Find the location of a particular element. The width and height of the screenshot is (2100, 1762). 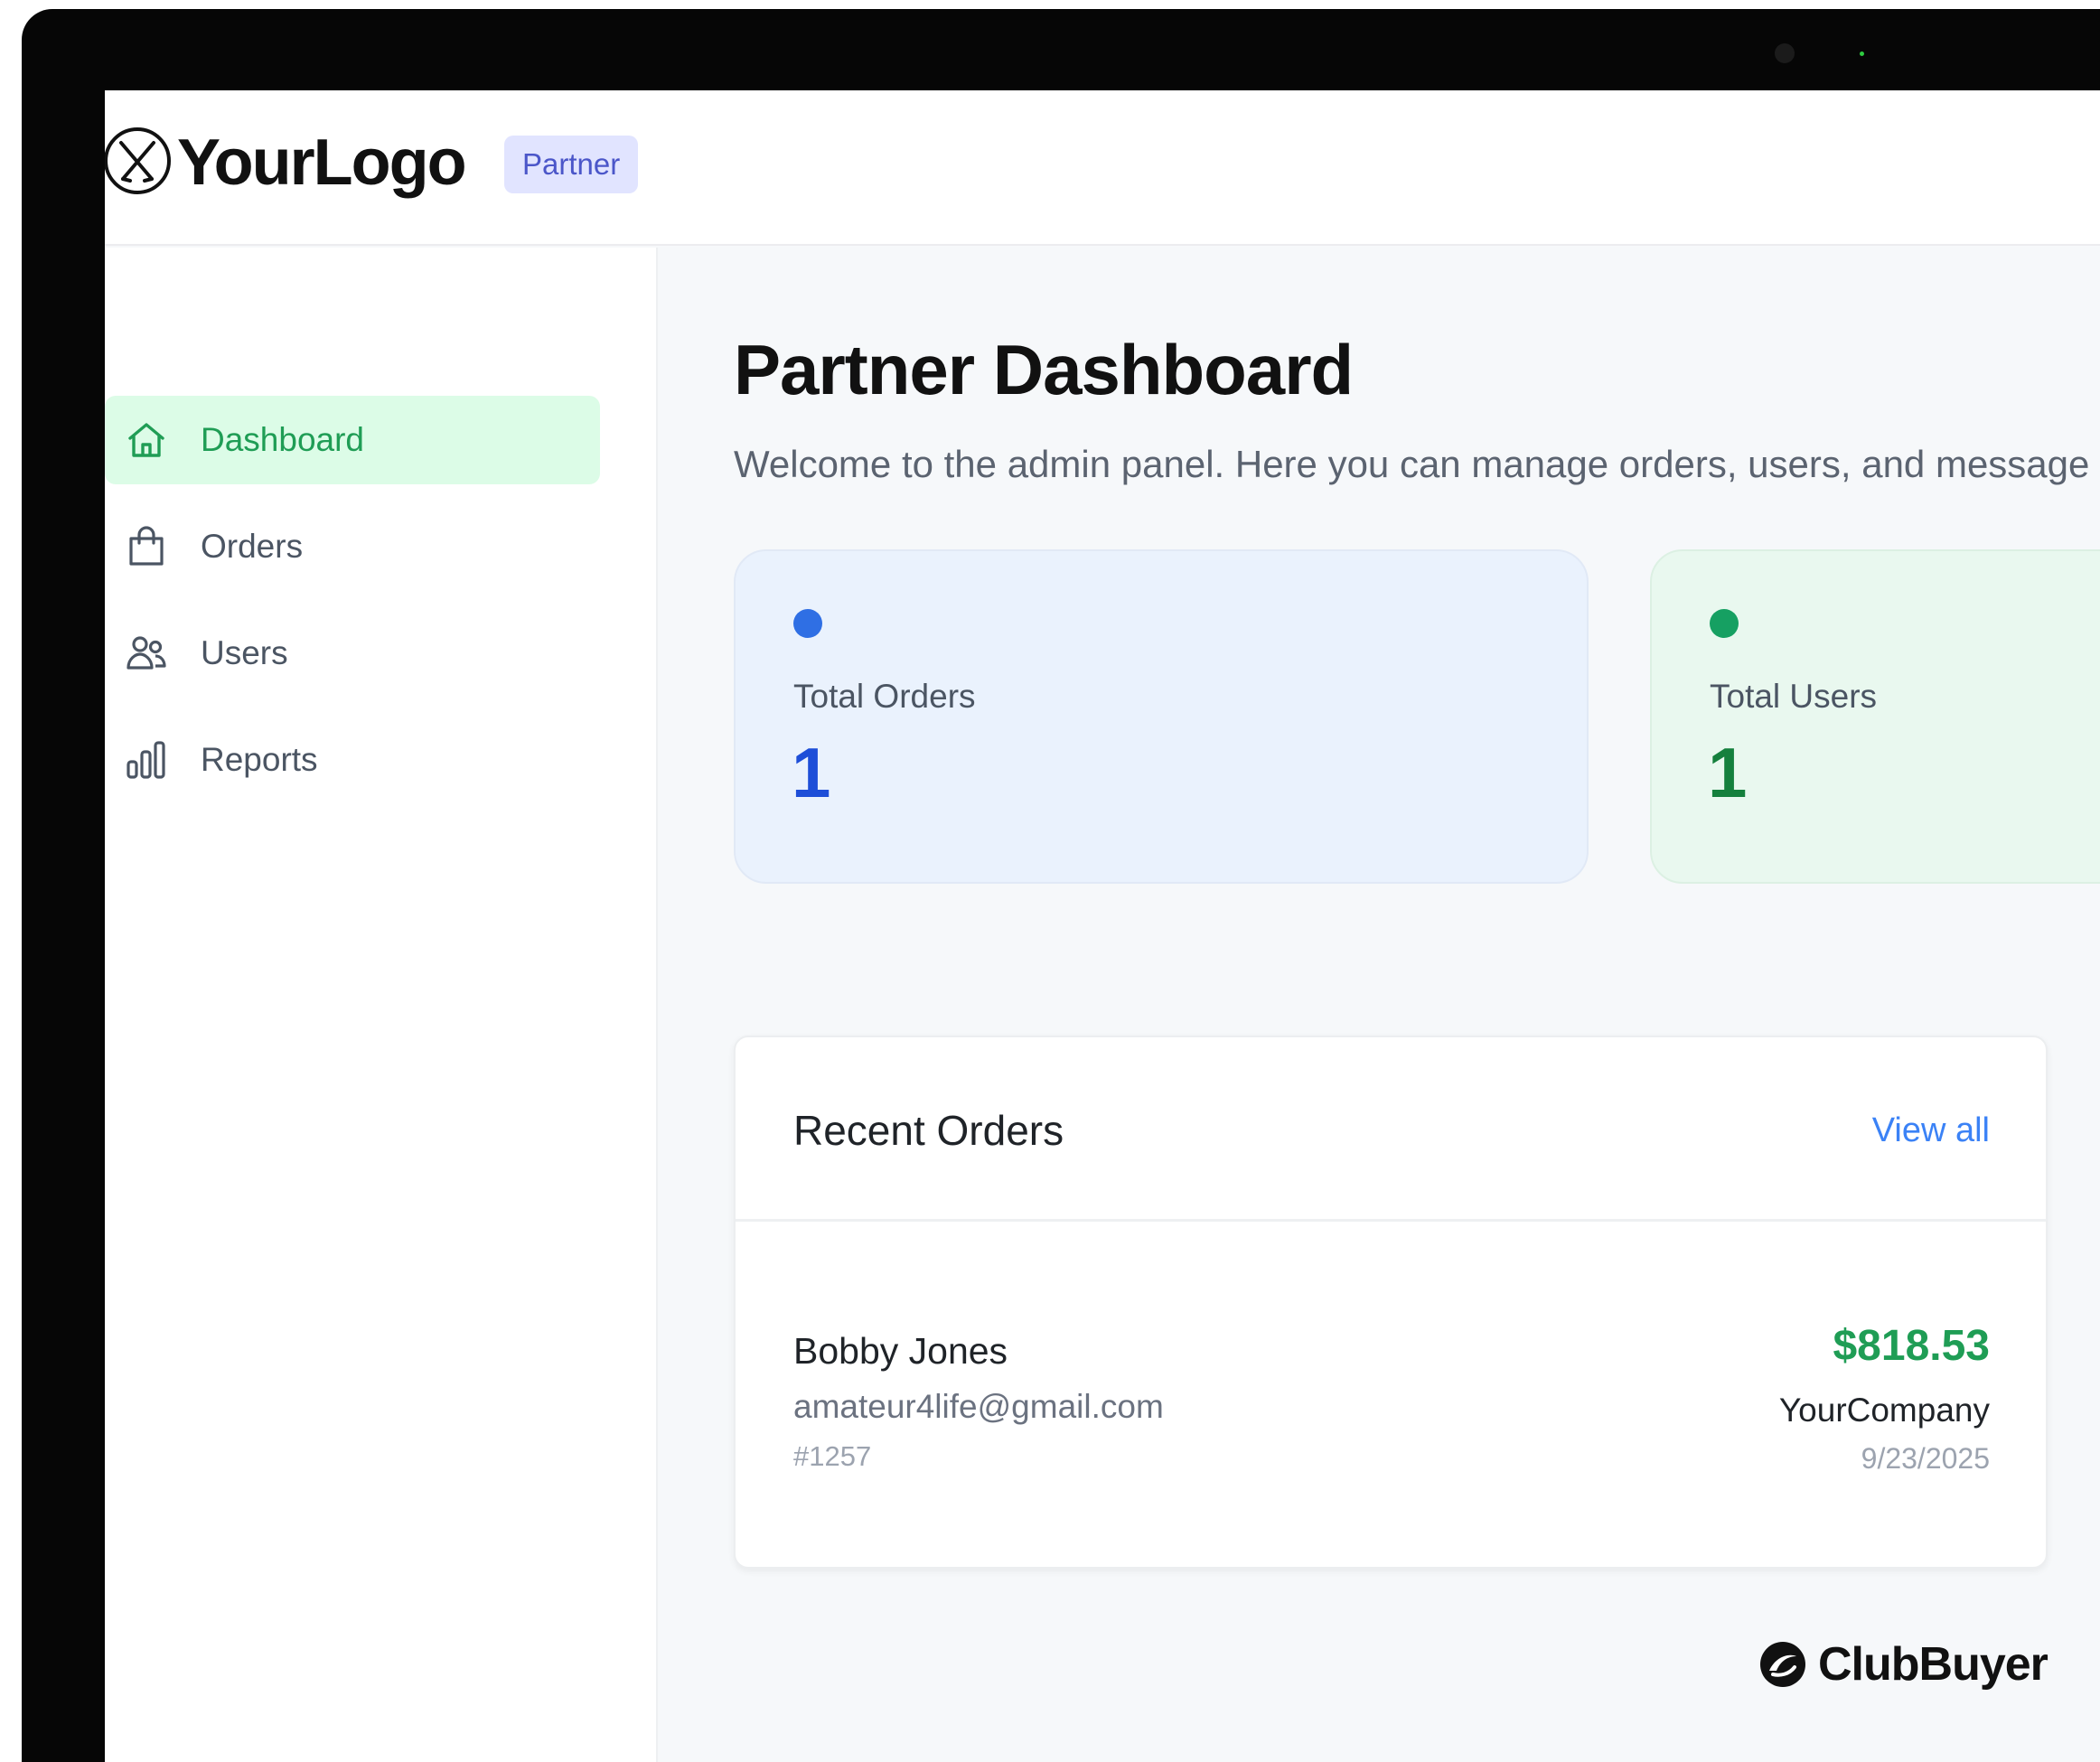

stat-label: Total Users is located at coordinates (1794, 696).